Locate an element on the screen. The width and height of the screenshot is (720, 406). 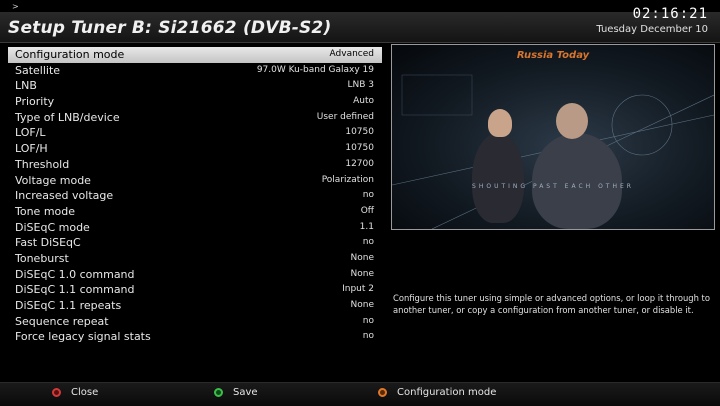
configuration-mode-button: Configuration mode is located at coordinates (437, 392).